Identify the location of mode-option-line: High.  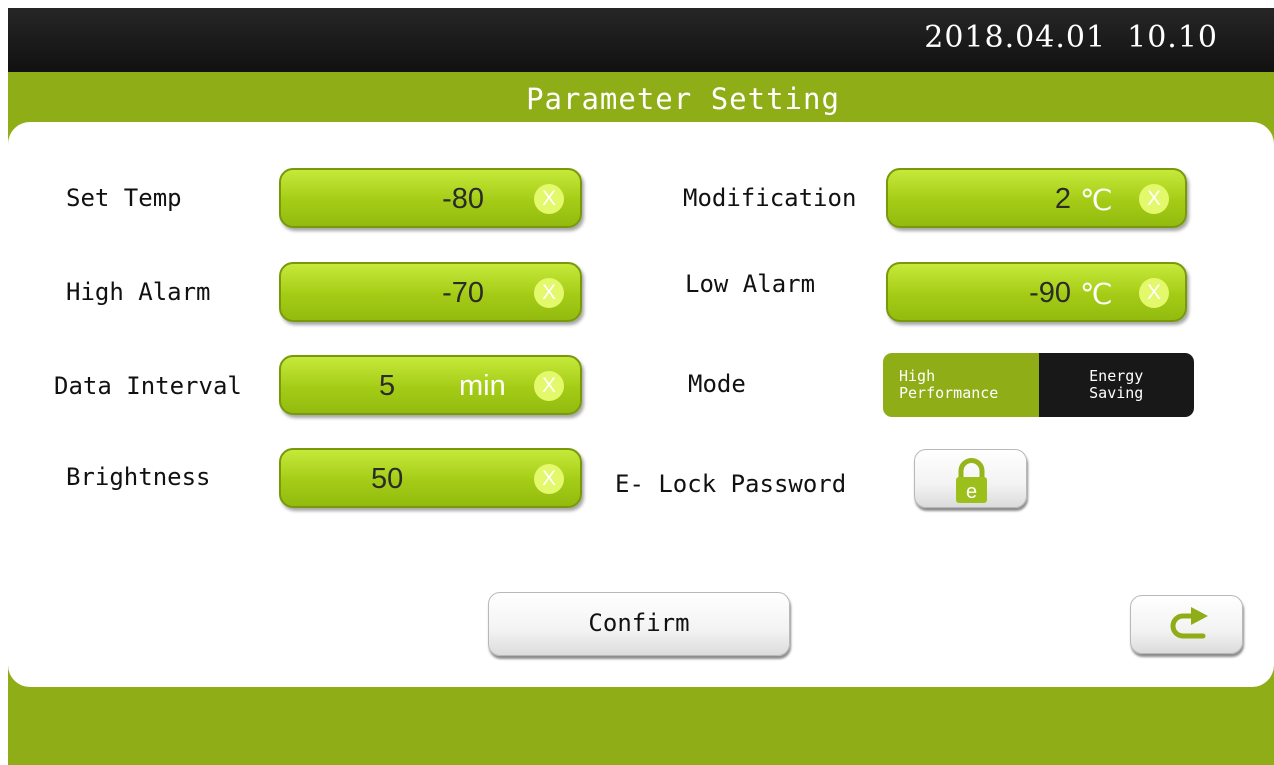
(917, 376).